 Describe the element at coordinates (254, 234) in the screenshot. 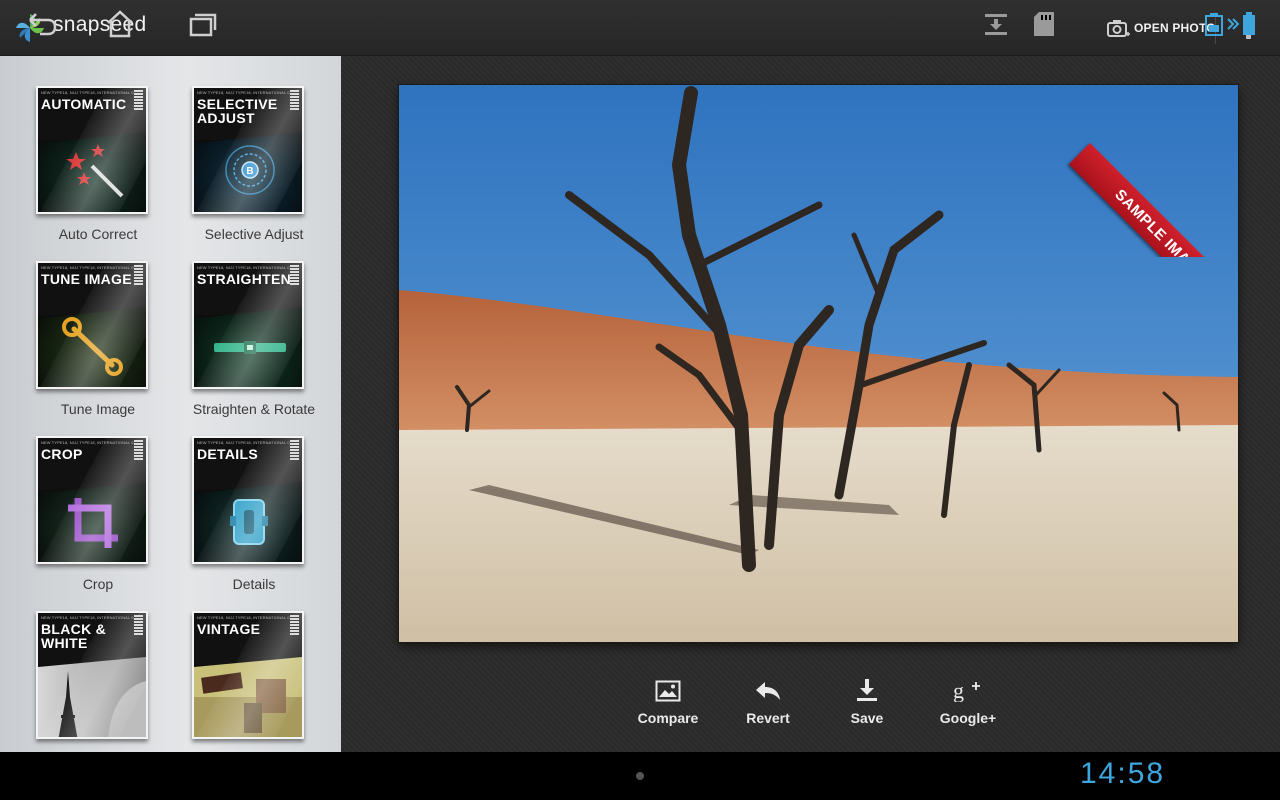

I see `tool-name: Selective Adjust` at that location.